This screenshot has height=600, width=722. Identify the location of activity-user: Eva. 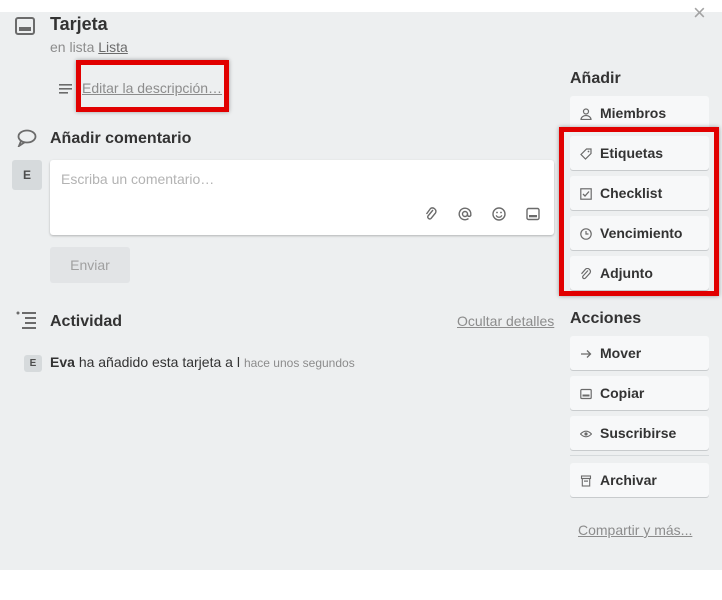
(62, 362).